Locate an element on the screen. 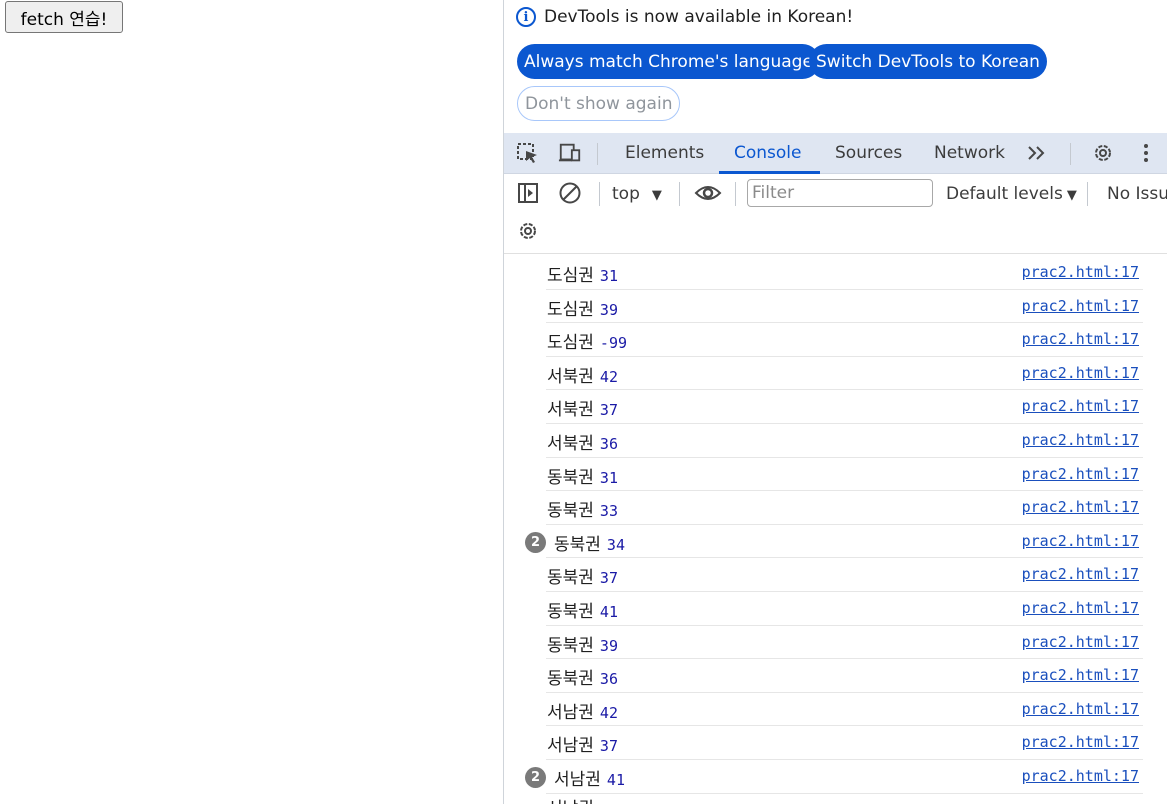  message-number: 36 is located at coordinates (608, 679).